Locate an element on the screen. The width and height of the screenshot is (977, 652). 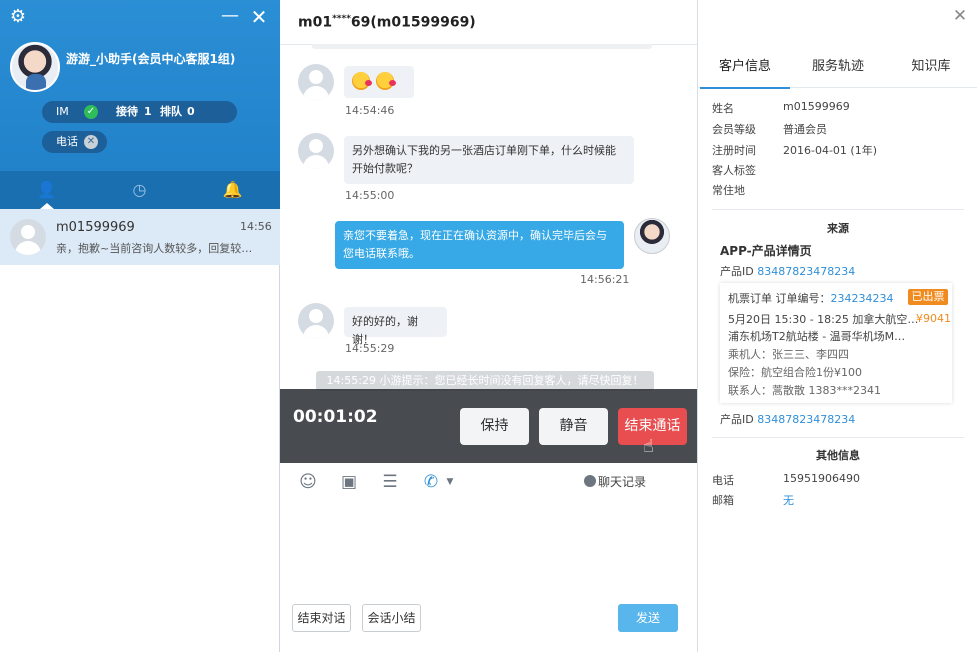
field-value: 普通会员 is located at coordinates (805, 129).